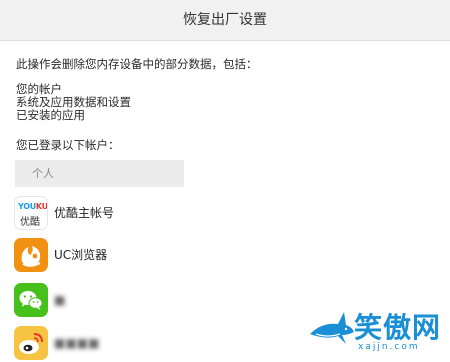 The image size is (450, 362). I want to click on logged-in-accounts-label: 您已登录以下帐户：, so click(68, 145).